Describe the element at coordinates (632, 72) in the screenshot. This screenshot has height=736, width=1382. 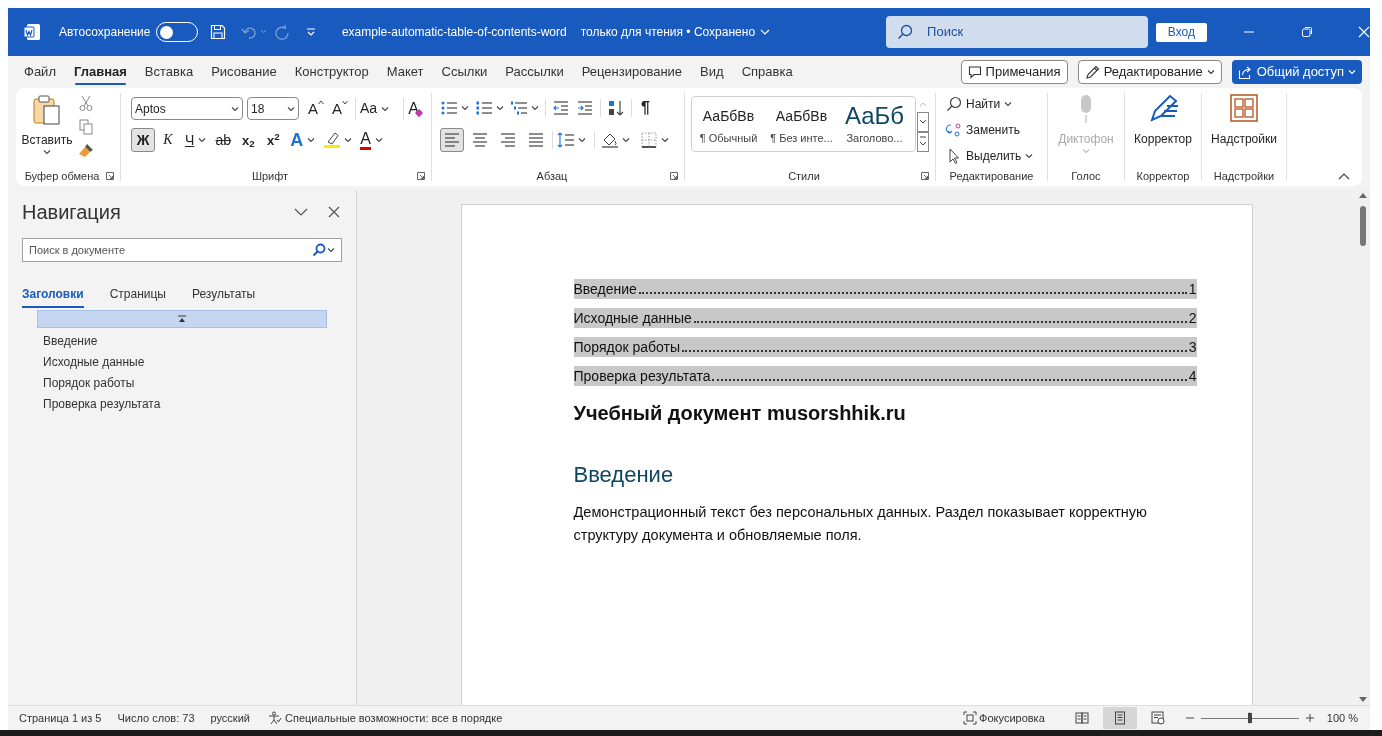
I see `menu-tab: Рецензирование` at that location.